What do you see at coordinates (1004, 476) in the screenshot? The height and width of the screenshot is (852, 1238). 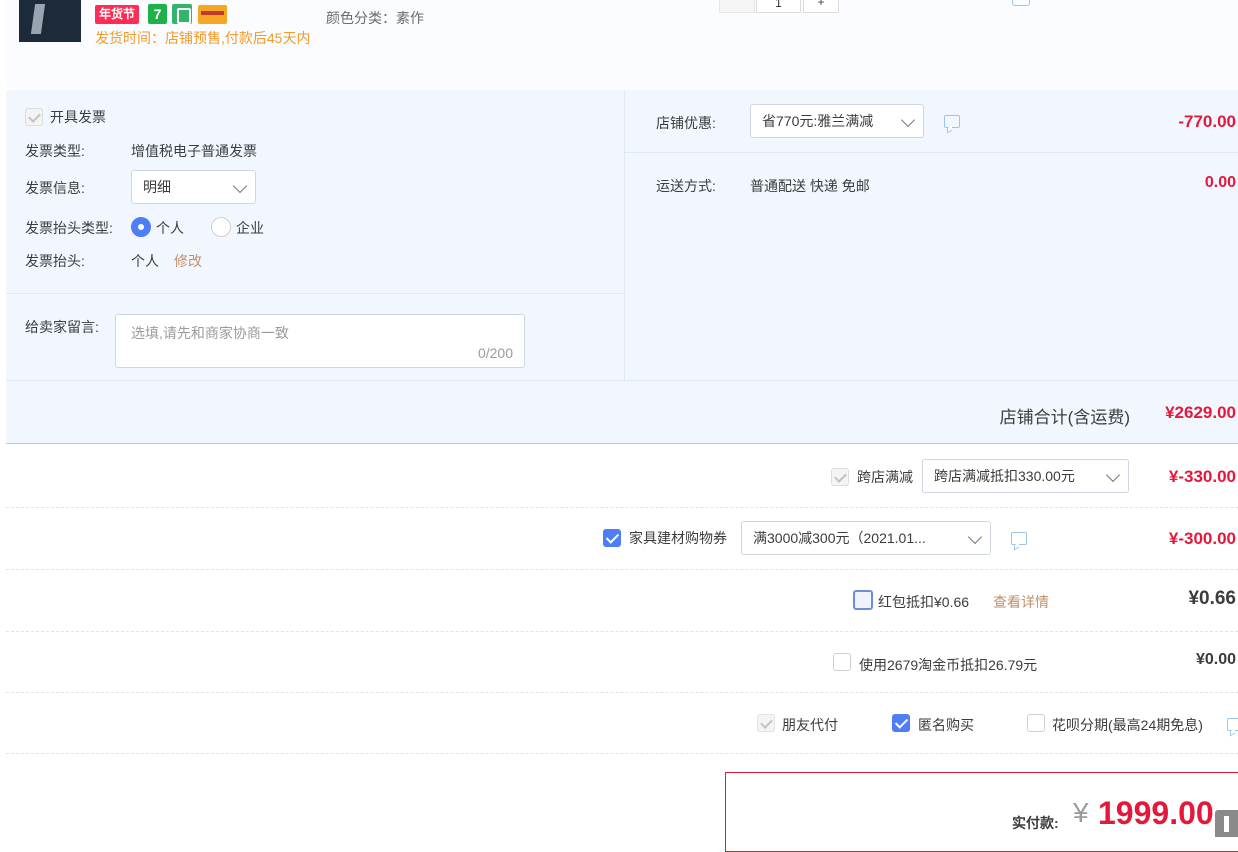 I see `cross-store-value: 跨店满减抵扣330.00元` at bounding box center [1004, 476].